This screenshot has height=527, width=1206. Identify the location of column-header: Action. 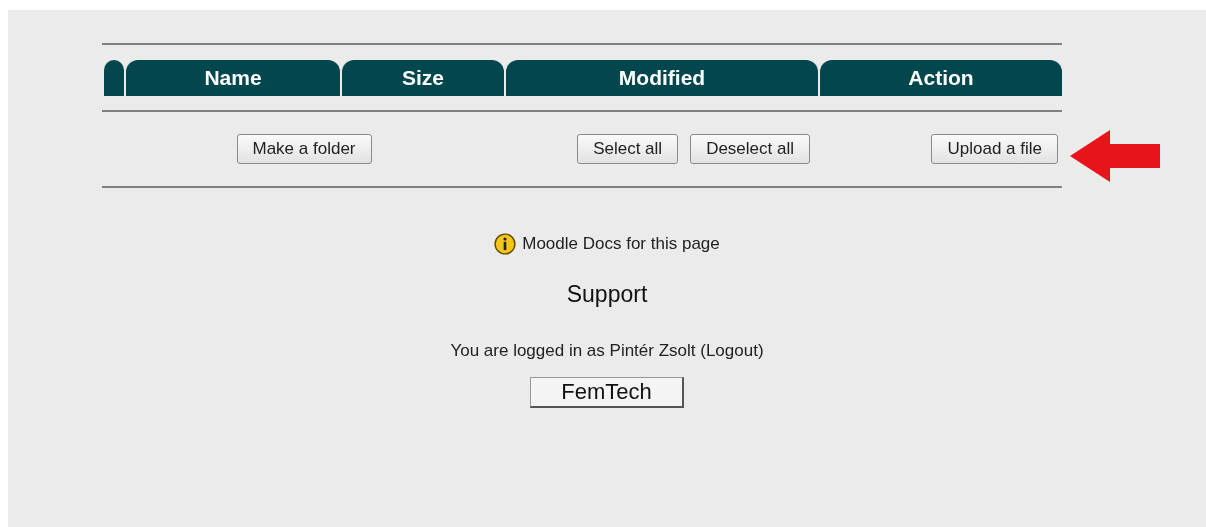
(941, 78).